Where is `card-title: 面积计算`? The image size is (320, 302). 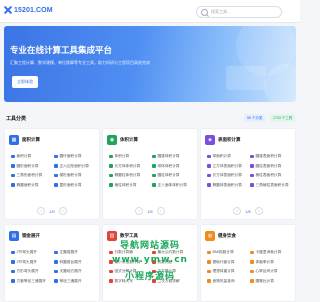
card-title: 面积计算 is located at coordinates (31, 139).